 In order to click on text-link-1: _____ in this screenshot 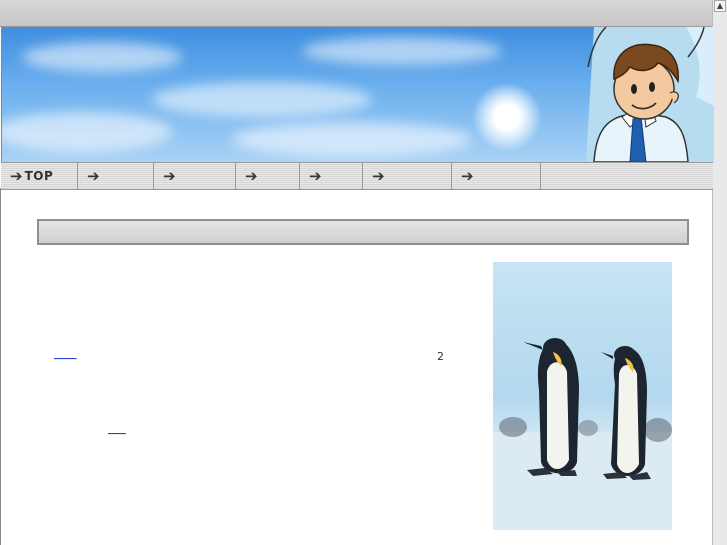, I will do `click(65, 355)`.